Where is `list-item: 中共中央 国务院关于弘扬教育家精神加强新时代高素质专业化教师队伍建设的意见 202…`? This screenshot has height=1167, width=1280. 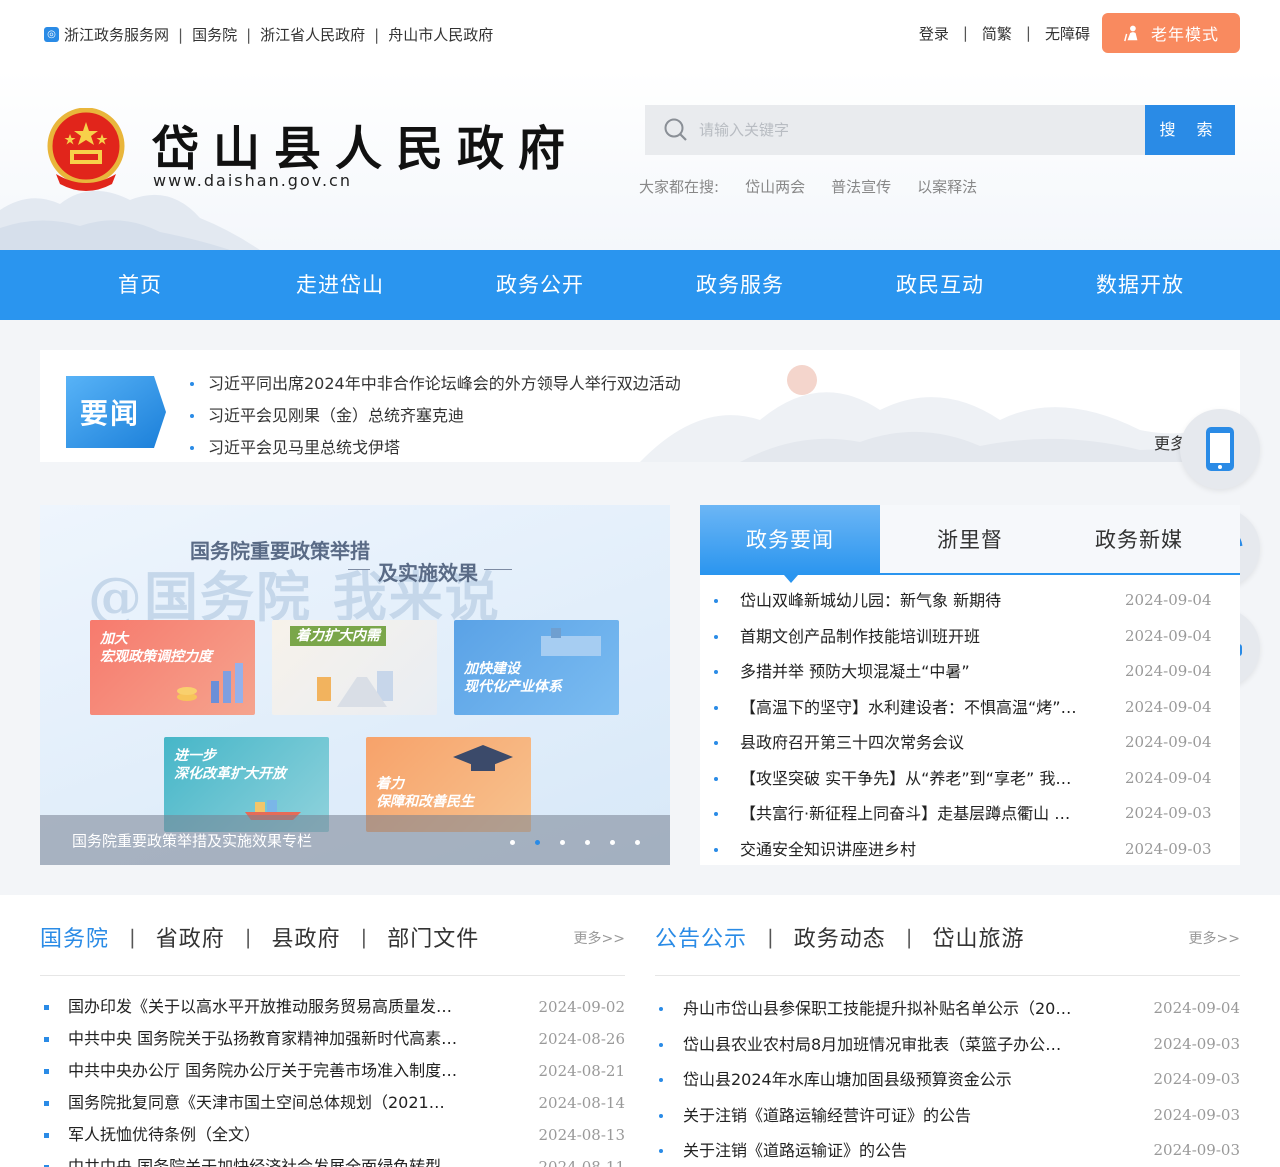 list-item: 中共中央 国务院关于弘扬教育家精神加强新时代高素质专业化教师队伍建设的意见 202… is located at coordinates (332, 1039).